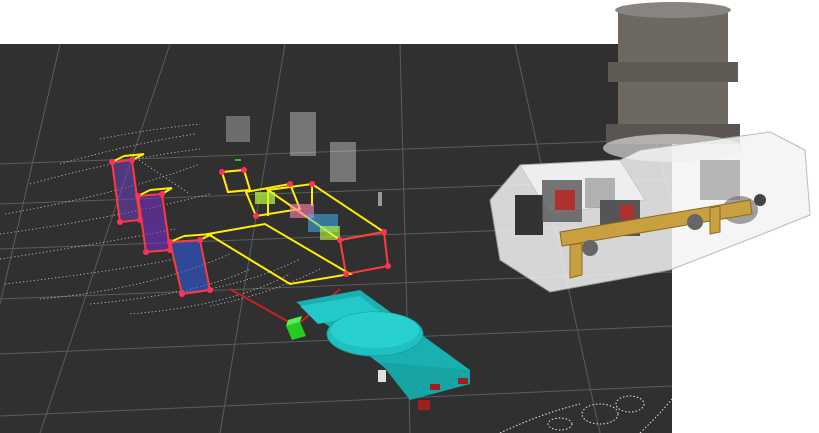 Image resolution: width=819 pixels, height=433 pixels. What do you see at coordinates (585, 414) in the screenshot?
I see `lidar-points-bottom-right` at bounding box center [585, 414].